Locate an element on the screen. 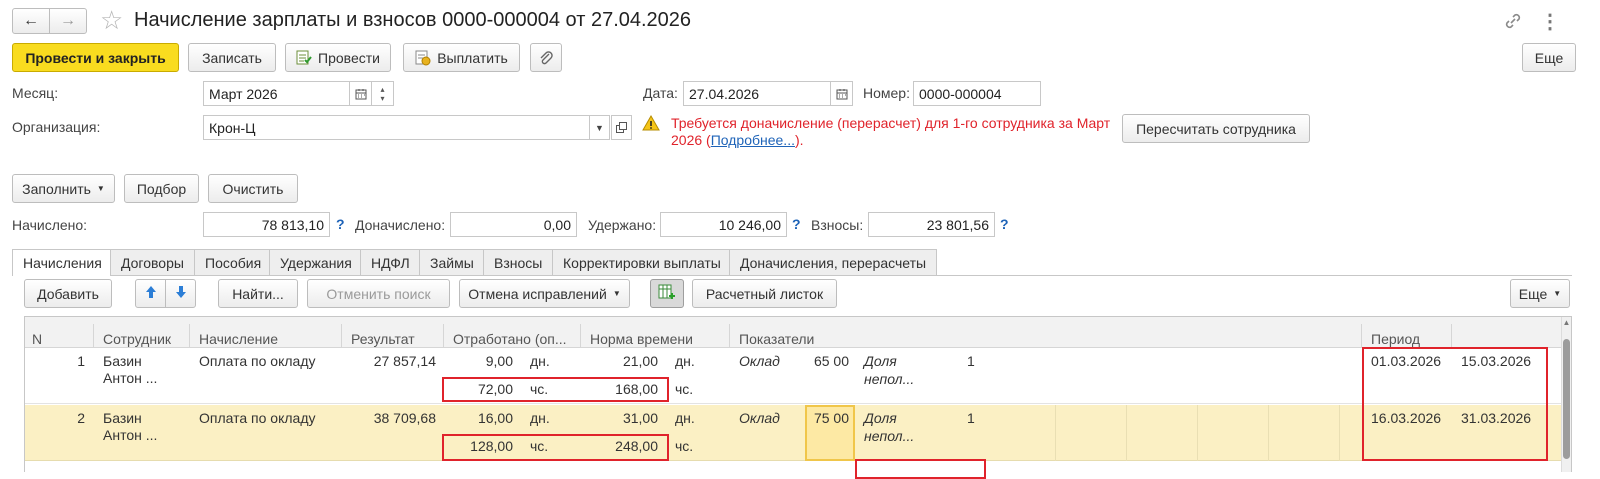 This screenshot has height=479, width=1600. tab-recalculations: Доначисления, перерасчеты is located at coordinates (833, 262).